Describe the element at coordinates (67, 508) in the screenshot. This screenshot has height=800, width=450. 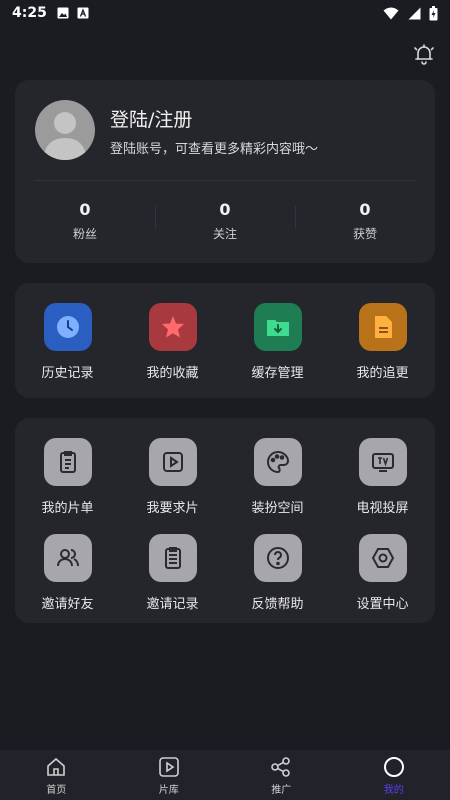
I see `my-playlist-label: 我的片单` at that location.